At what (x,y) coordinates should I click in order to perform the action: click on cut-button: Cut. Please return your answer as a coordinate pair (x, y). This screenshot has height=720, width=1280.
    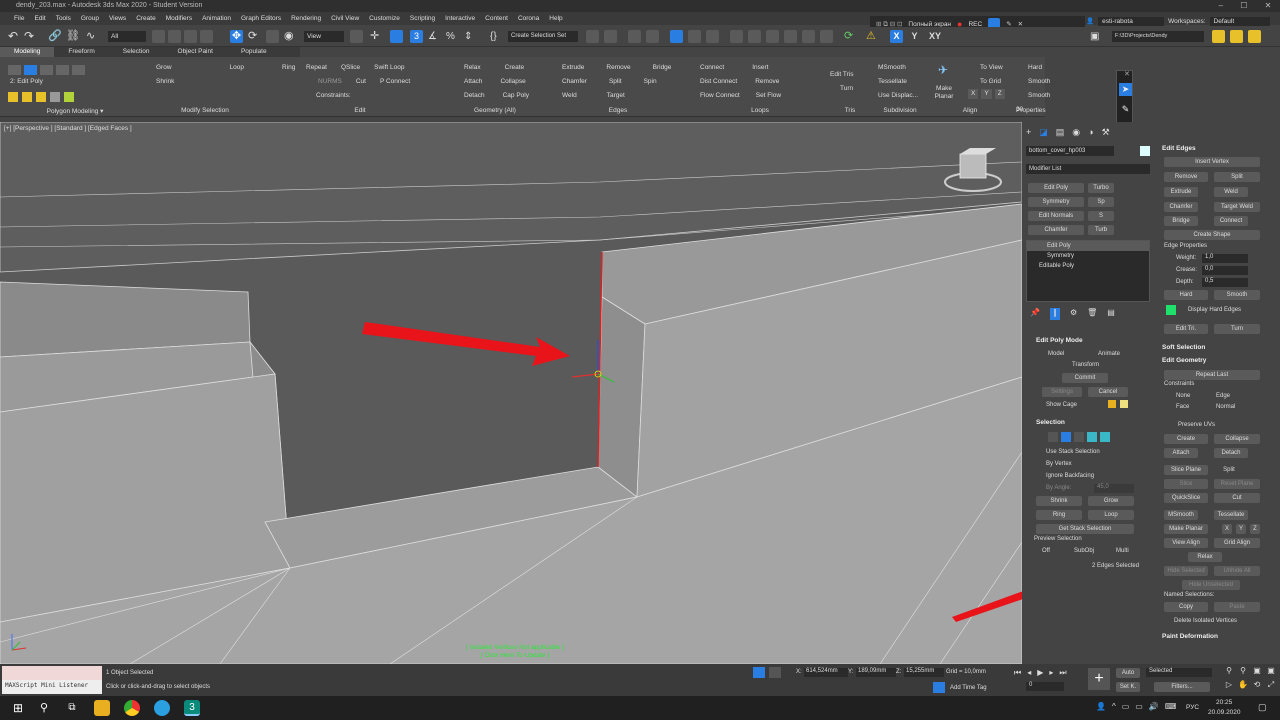
    Looking at the image, I should click on (361, 82).